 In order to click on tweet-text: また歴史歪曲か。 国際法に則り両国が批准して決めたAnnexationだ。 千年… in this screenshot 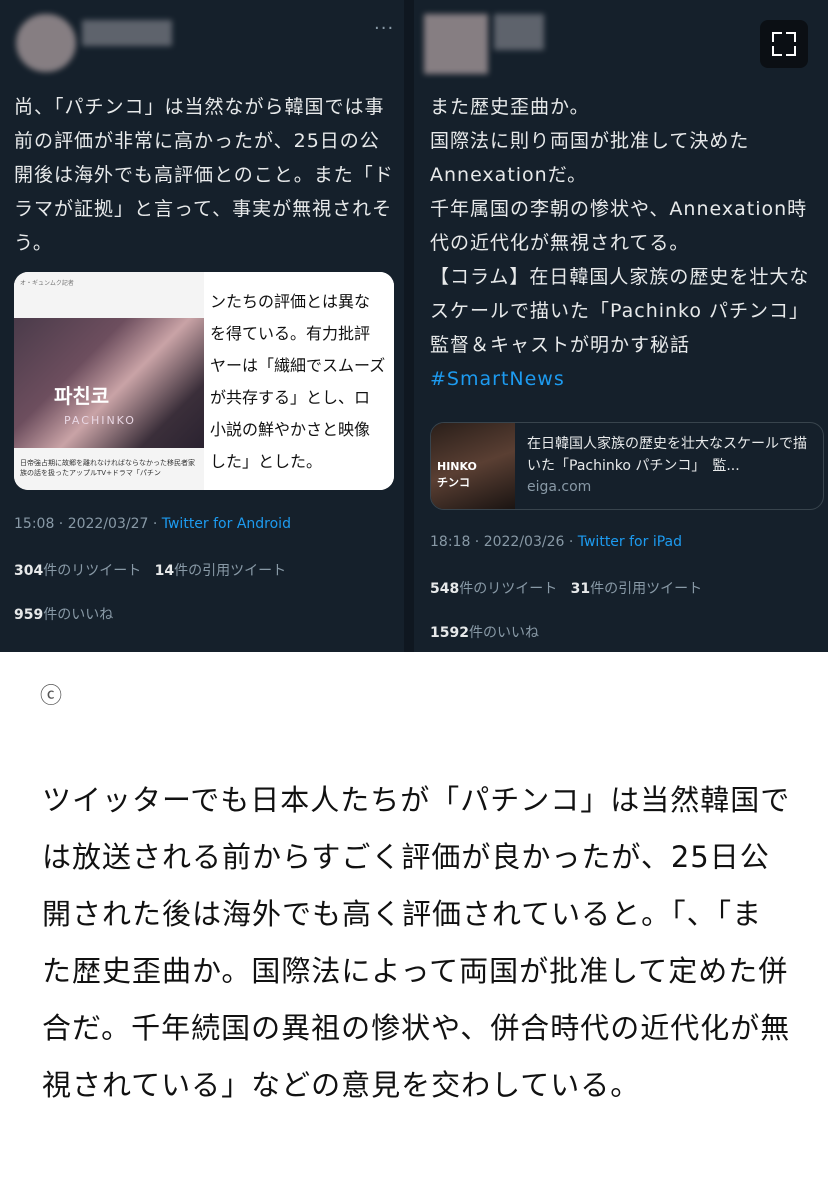, I will do `click(625, 243)`.